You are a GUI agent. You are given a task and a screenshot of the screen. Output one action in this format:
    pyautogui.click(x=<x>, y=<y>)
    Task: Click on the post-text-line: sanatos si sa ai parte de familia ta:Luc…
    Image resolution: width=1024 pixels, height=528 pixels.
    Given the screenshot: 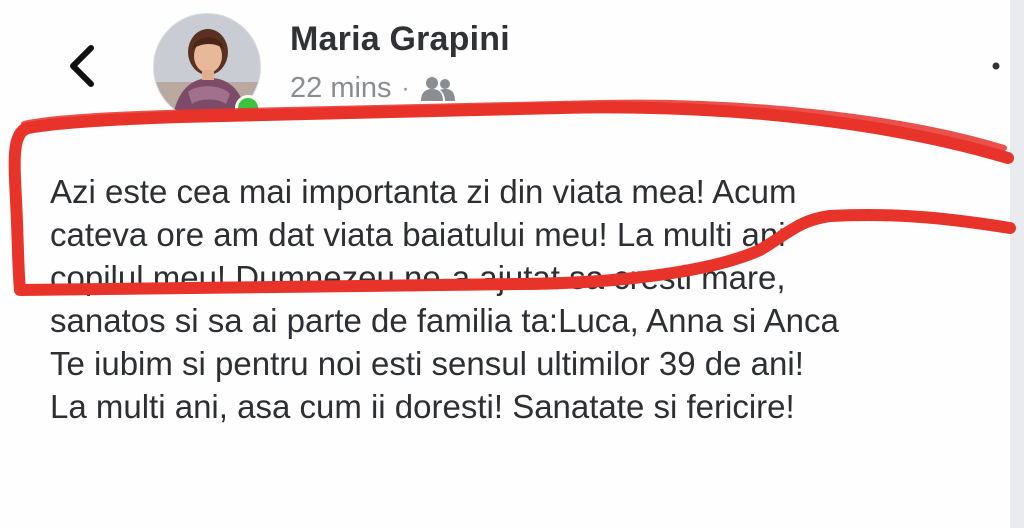 What is the action you would take?
    pyautogui.click(x=444, y=320)
    